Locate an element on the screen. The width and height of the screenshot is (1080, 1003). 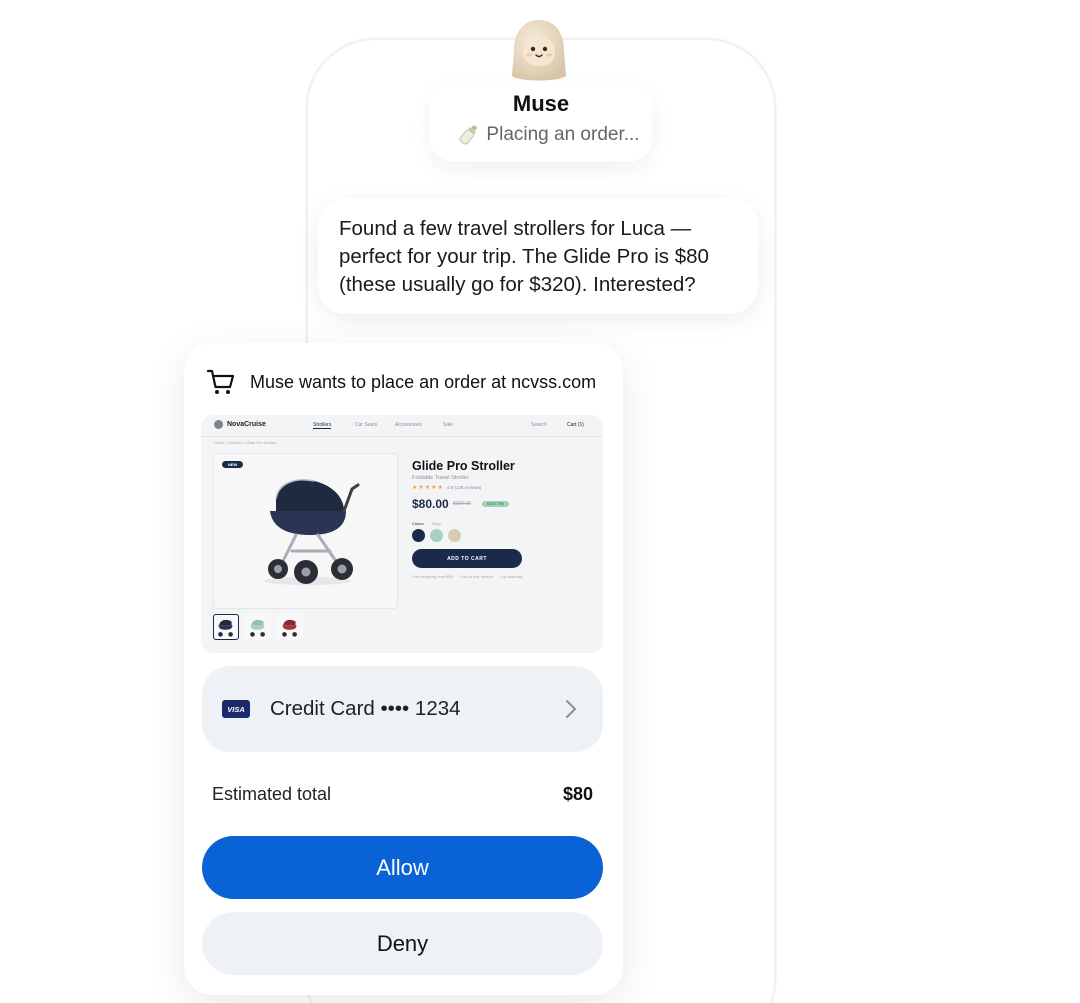
add-to-cart-button: ADD TO CART is located at coordinates (467, 558).